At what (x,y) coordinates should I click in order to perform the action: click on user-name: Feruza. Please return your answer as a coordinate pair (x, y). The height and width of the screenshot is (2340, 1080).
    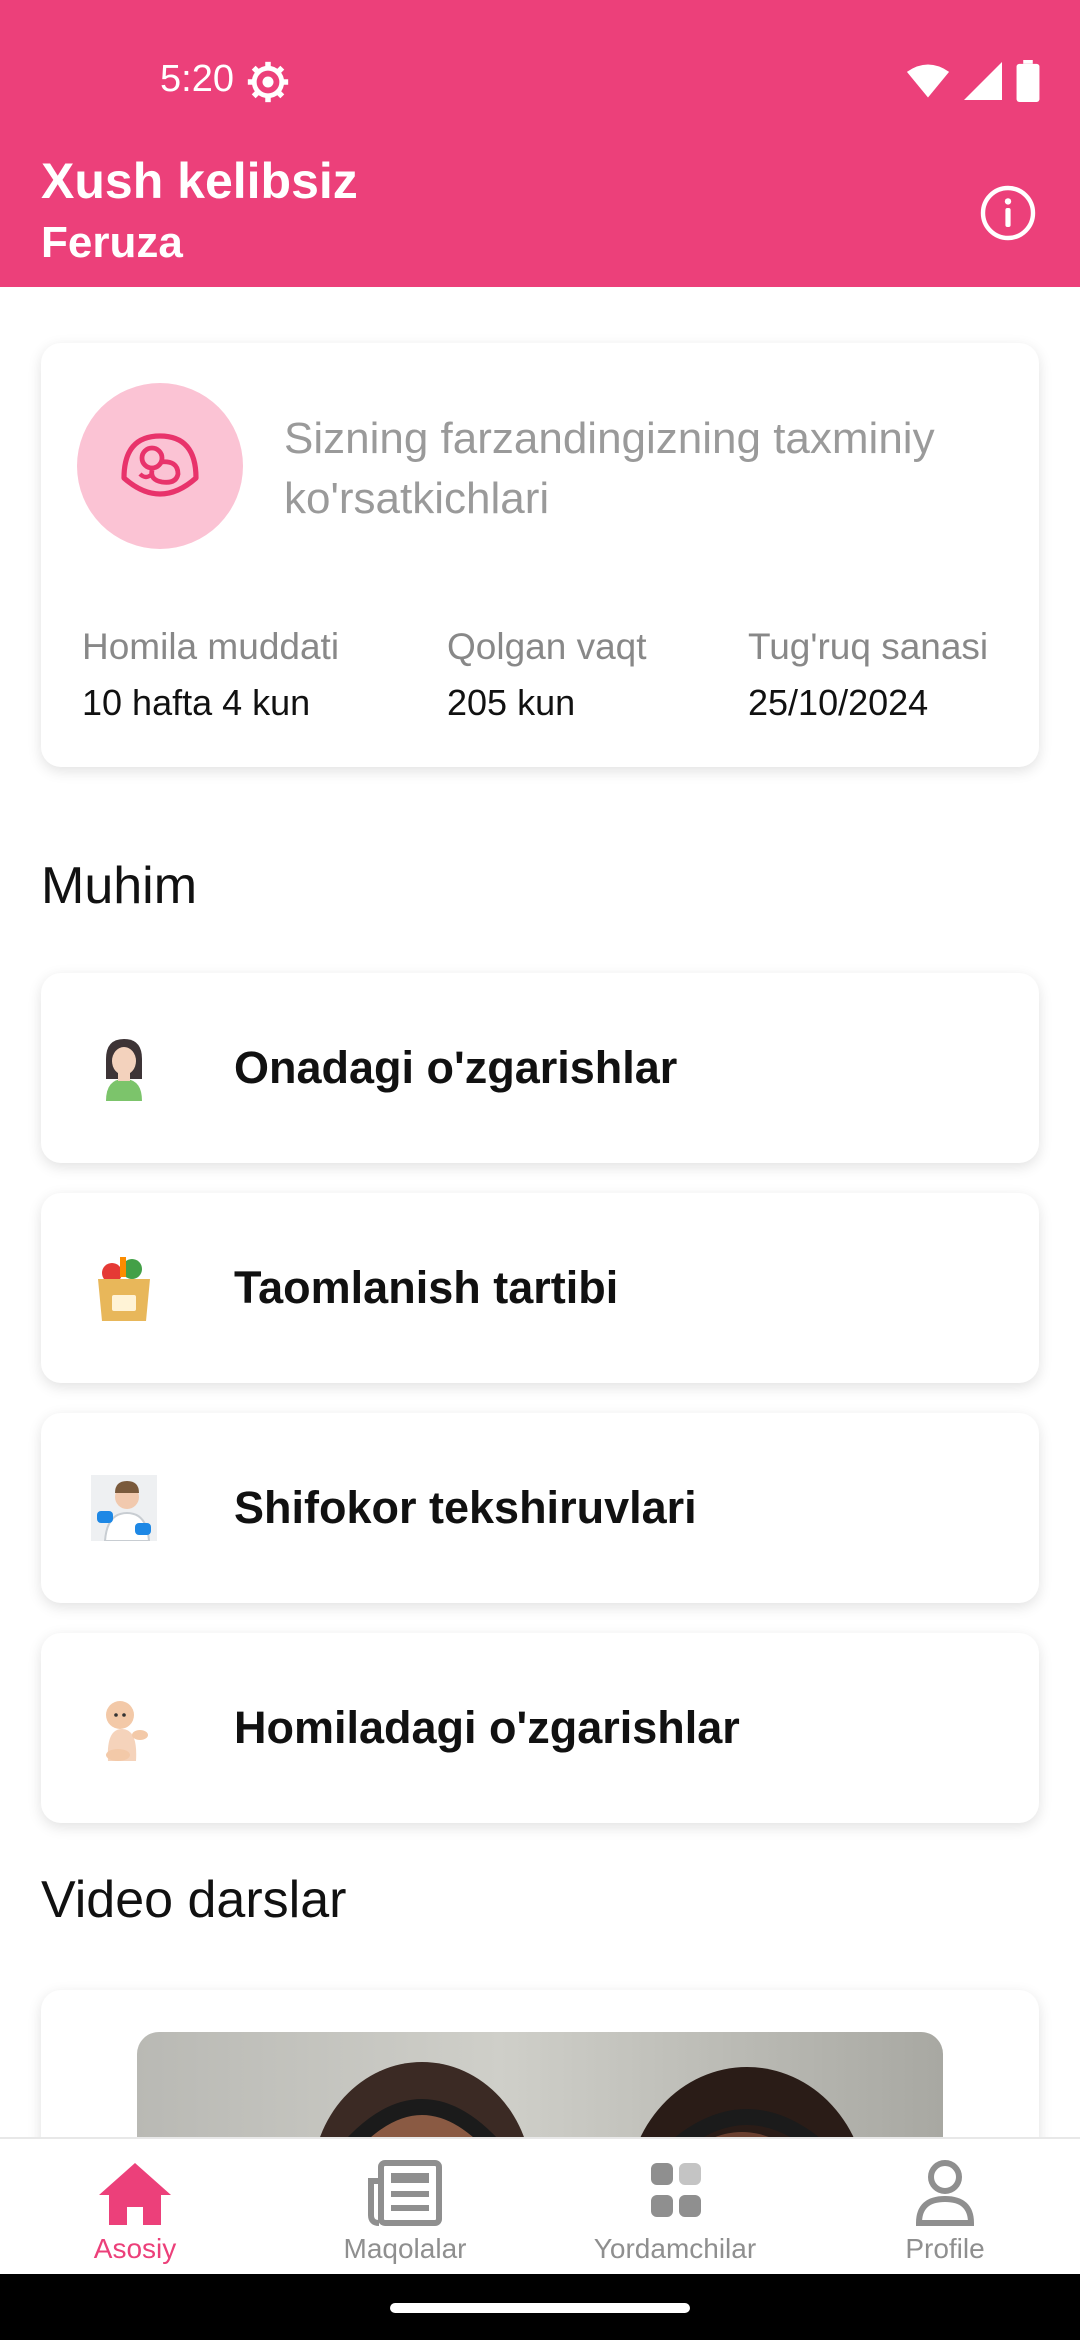
    Looking at the image, I should click on (112, 242).